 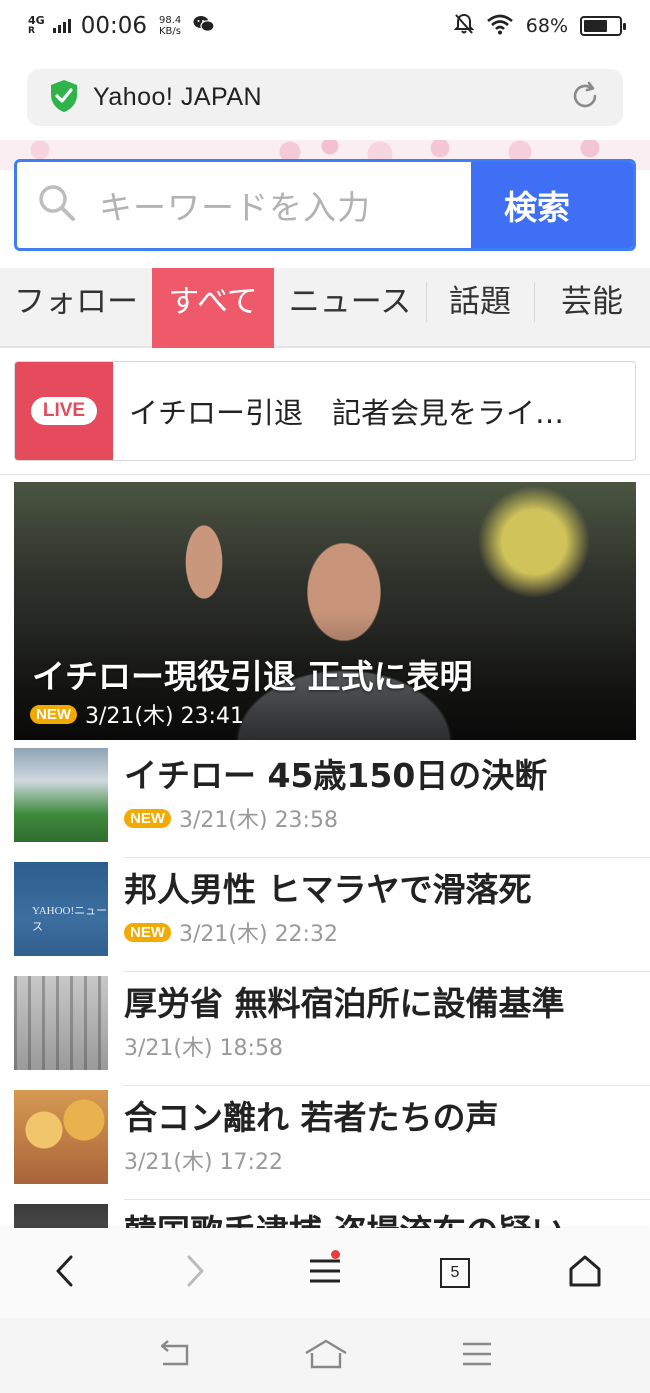 What do you see at coordinates (61, 26) in the screenshot?
I see `signal-icon` at bounding box center [61, 26].